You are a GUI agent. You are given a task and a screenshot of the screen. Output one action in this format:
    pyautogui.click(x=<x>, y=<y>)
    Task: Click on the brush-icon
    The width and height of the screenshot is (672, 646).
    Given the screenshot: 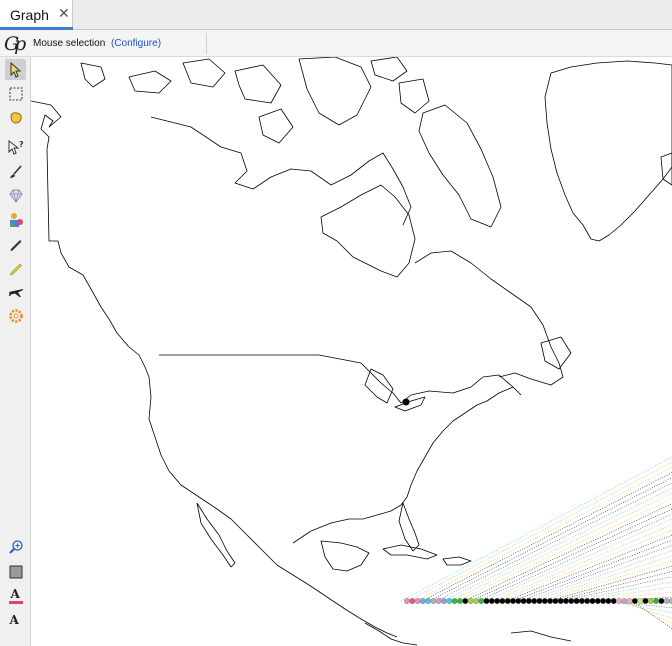 What is the action you would take?
    pyautogui.click(x=15, y=171)
    